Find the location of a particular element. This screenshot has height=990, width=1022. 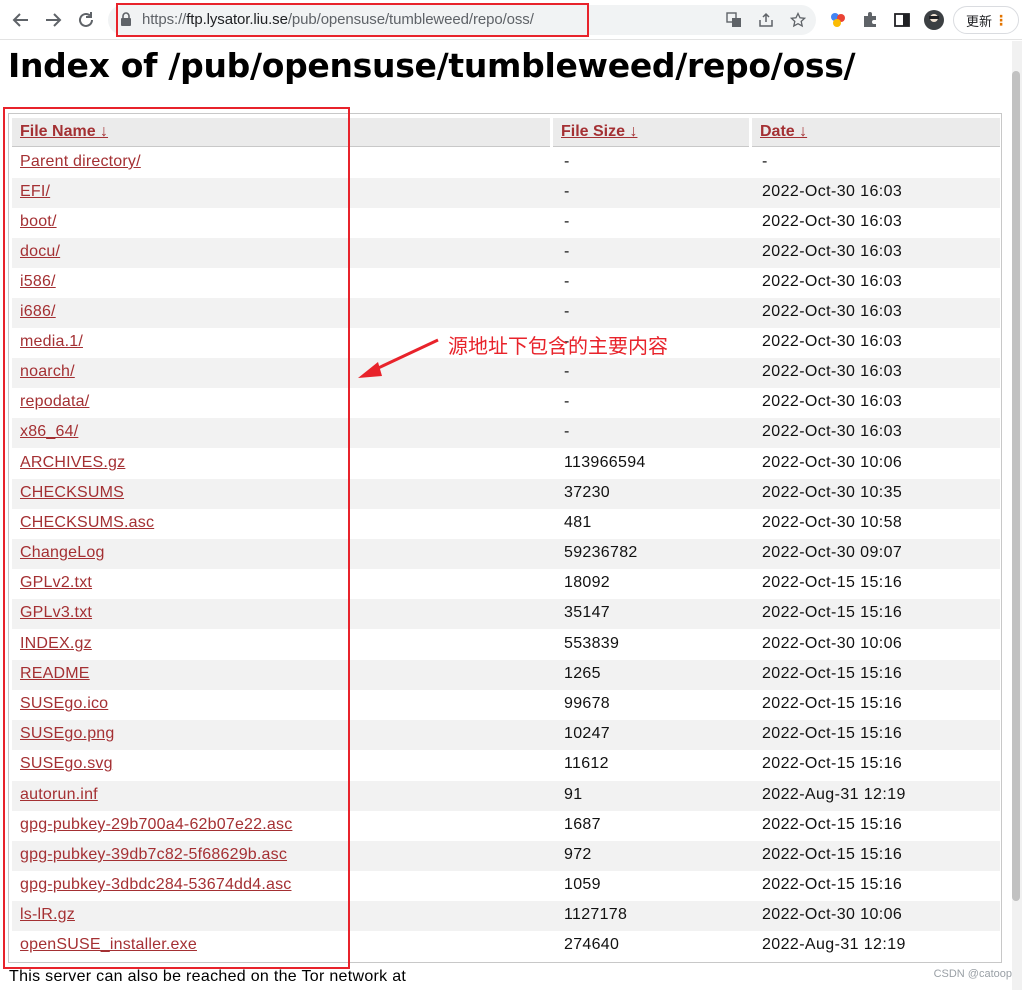

file-size: 1265 is located at coordinates (582, 673).